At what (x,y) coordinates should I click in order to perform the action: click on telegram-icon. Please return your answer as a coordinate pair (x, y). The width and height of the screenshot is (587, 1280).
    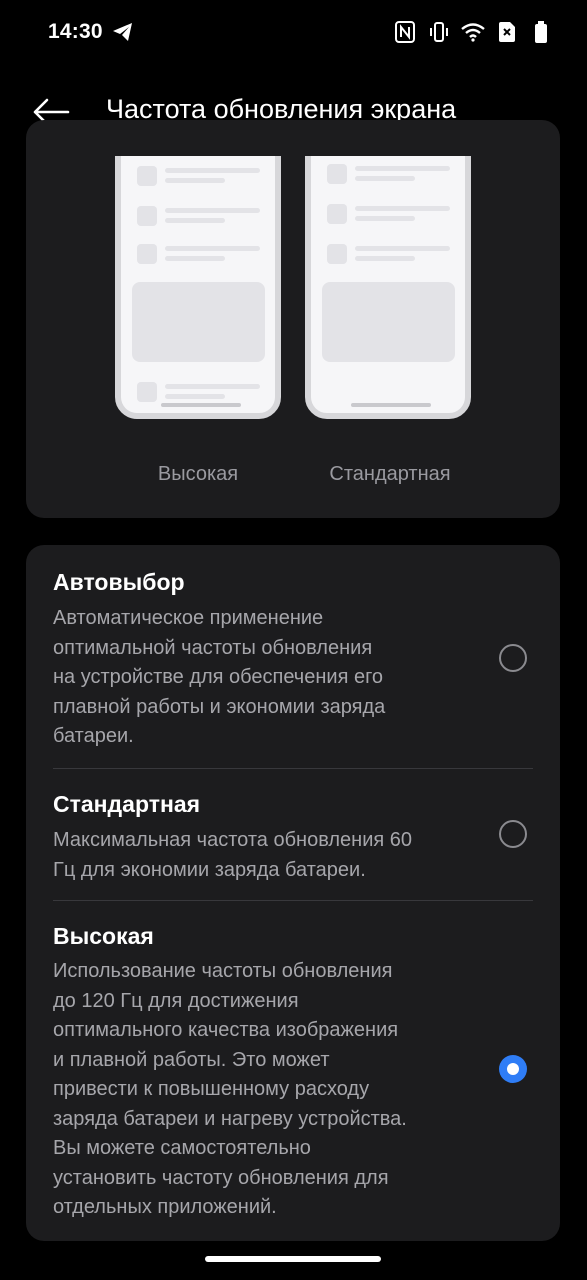
    Looking at the image, I should click on (123, 32).